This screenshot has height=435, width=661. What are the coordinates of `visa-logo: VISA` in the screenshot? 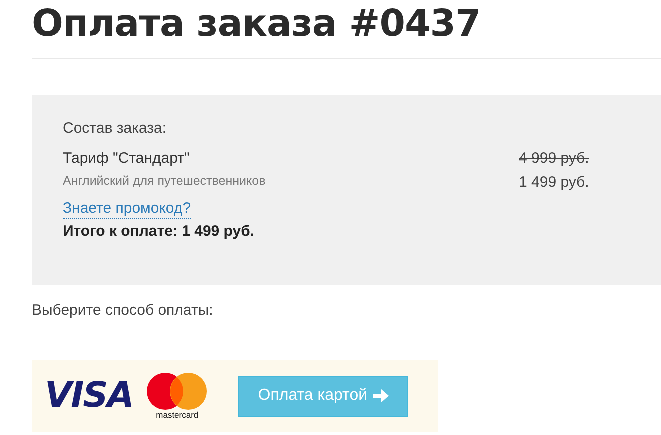 It's located at (89, 396).